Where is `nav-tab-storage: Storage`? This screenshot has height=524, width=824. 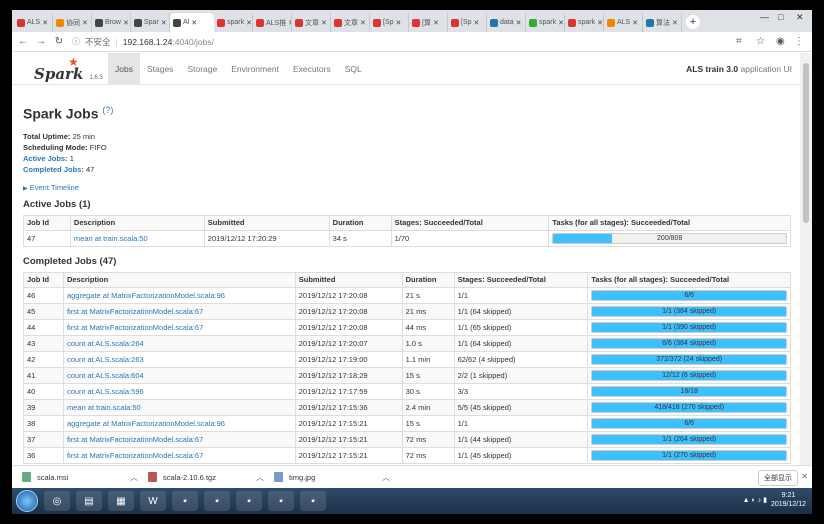
nav-tab-storage: Storage is located at coordinates (202, 68).